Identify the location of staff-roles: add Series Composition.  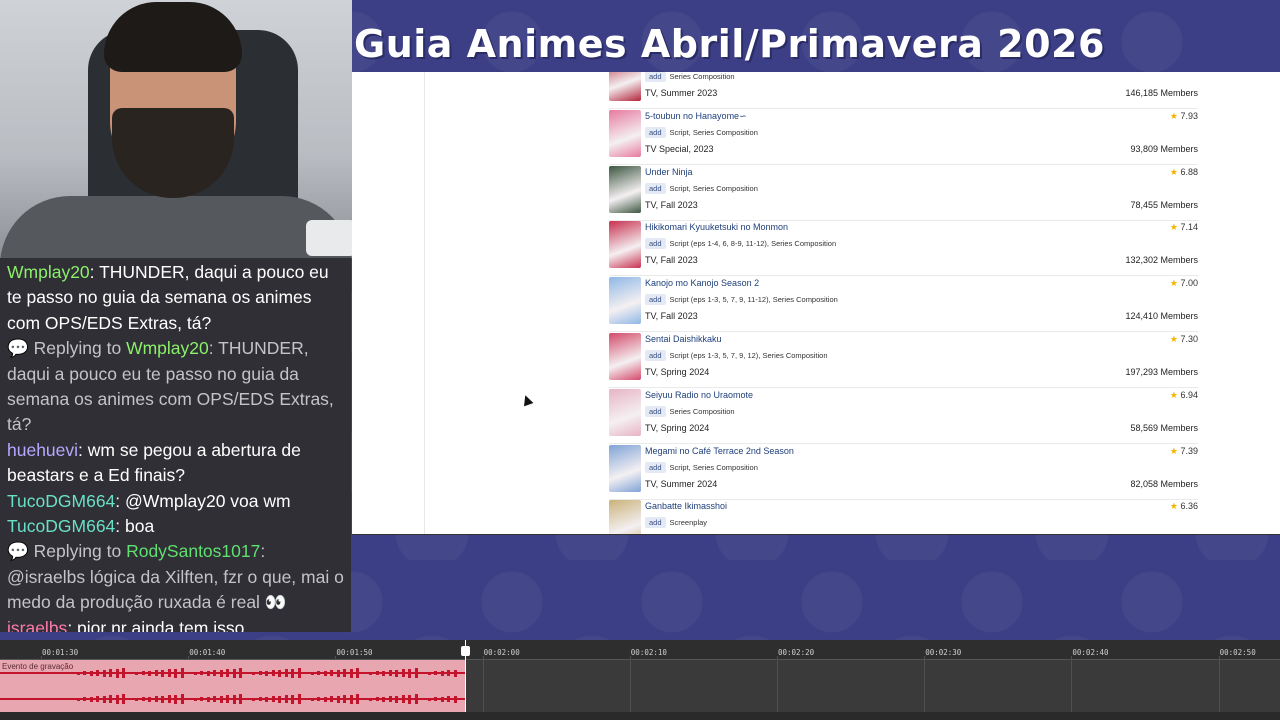
(690, 77).